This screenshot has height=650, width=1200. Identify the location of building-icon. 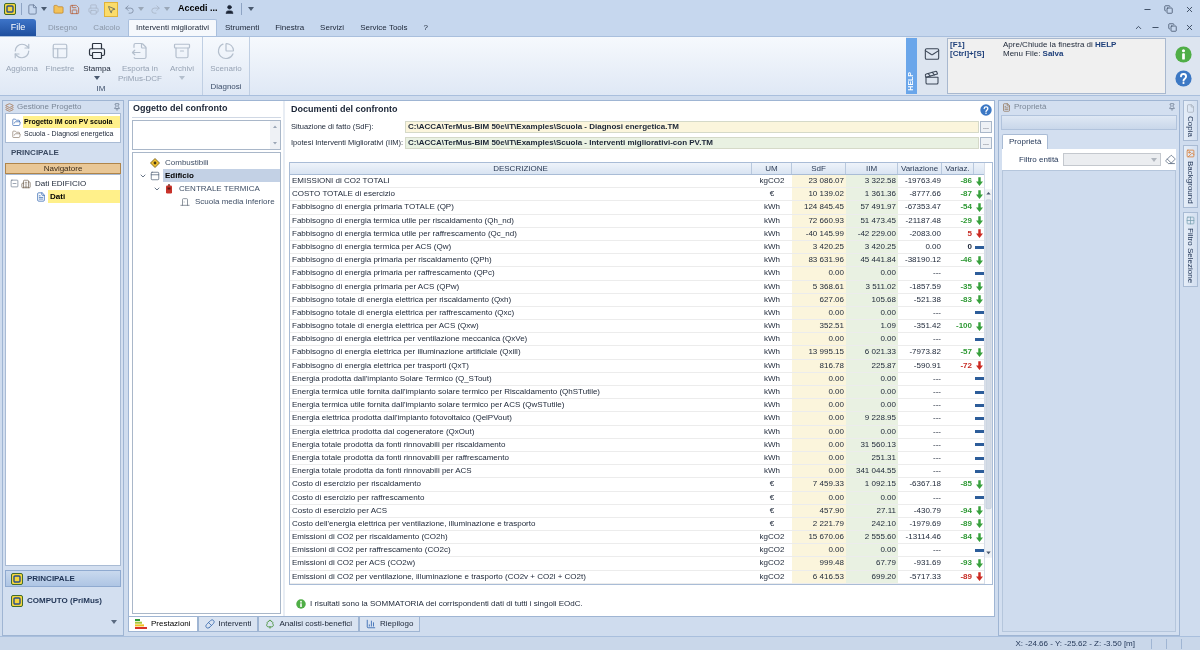
(26, 183).